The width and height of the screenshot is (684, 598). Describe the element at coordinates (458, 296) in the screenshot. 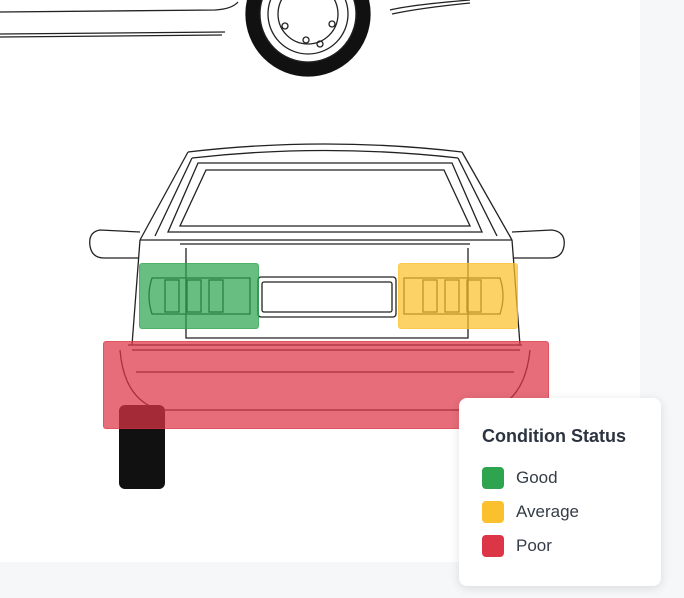

I see `zone-right-tail-light` at that location.